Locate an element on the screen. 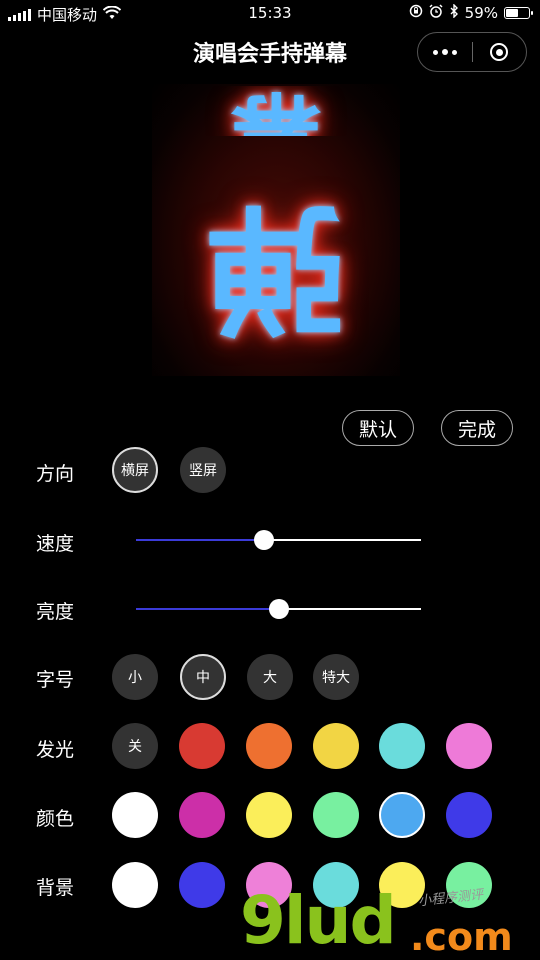 The height and width of the screenshot is (960, 540). glow-label: 发光 is located at coordinates (55, 750).